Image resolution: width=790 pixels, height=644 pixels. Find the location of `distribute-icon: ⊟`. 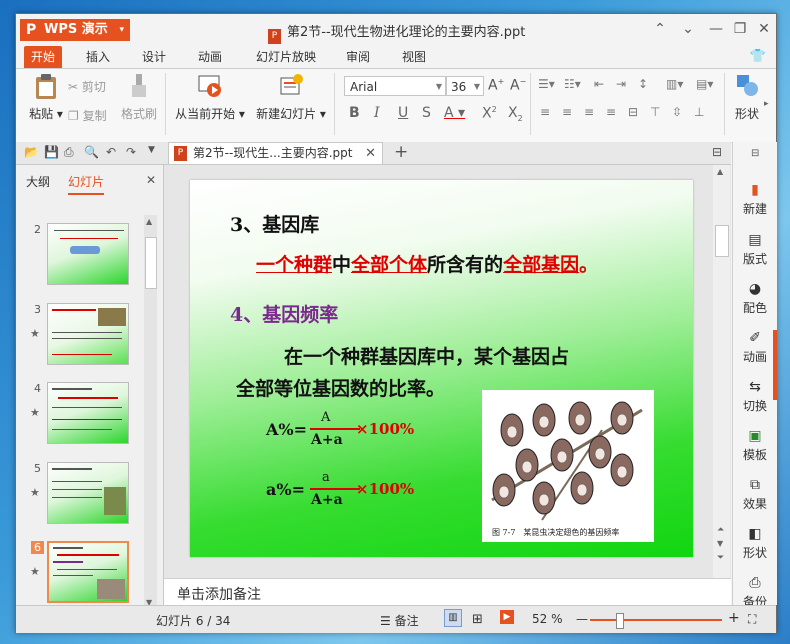

distribute-icon: ⊟ is located at coordinates (633, 112).